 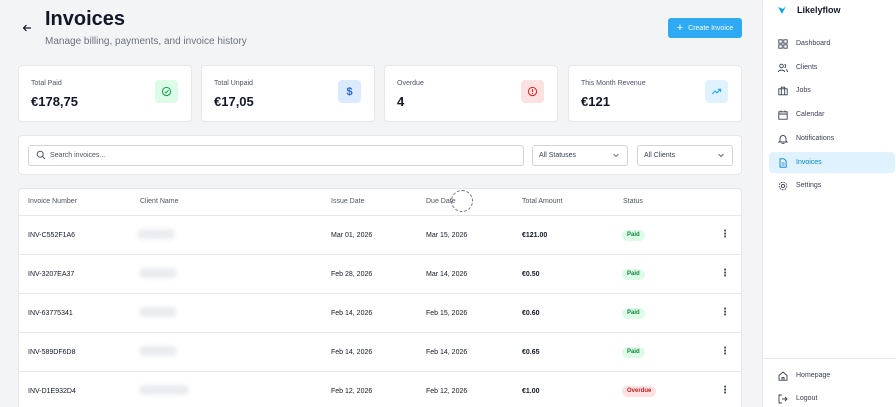 What do you see at coordinates (783, 43) in the screenshot?
I see `grid-icon` at bounding box center [783, 43].